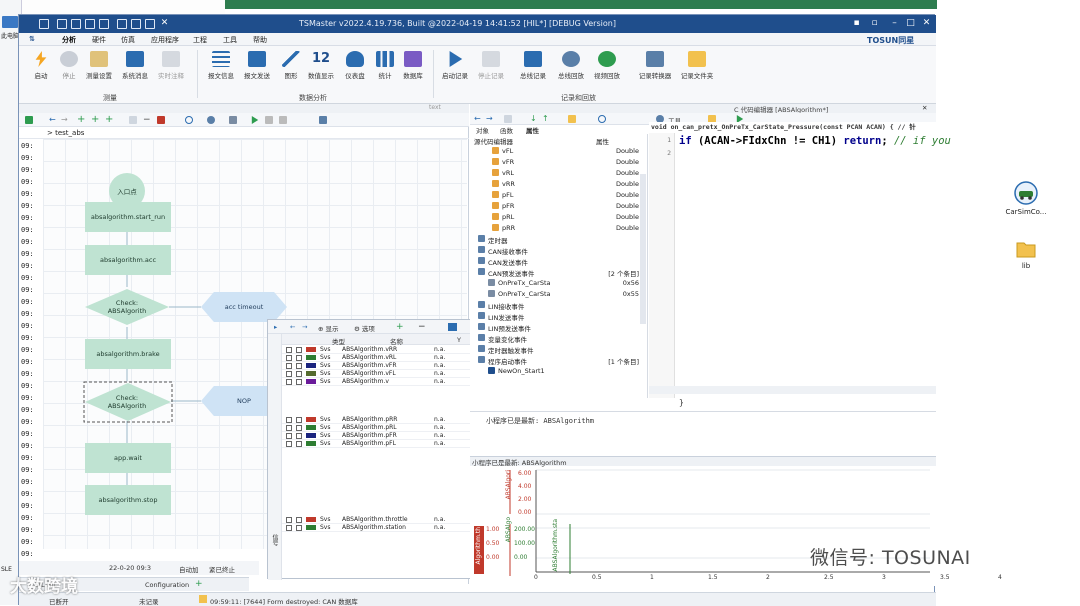 The image size is (1080, 606). What do you see at coordinates (136, 24) in the screenshot?
I see `upload-icon` at bounding box center [136, 24].